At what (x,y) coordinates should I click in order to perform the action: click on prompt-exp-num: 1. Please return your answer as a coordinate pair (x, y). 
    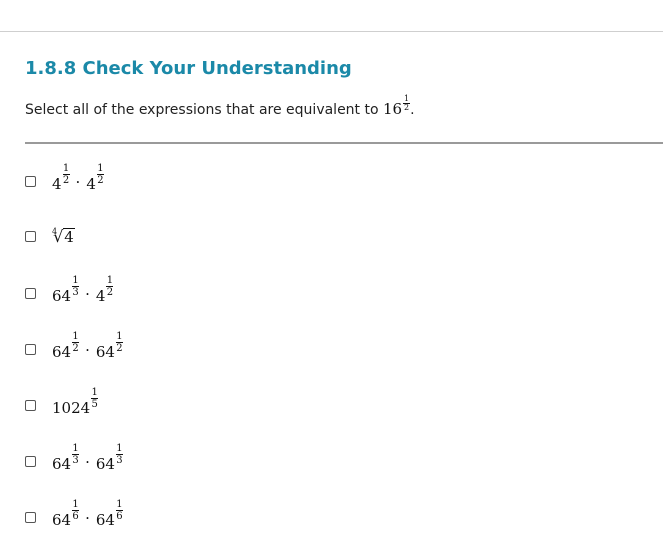
    Looking at the image, I should click on (407, 98).